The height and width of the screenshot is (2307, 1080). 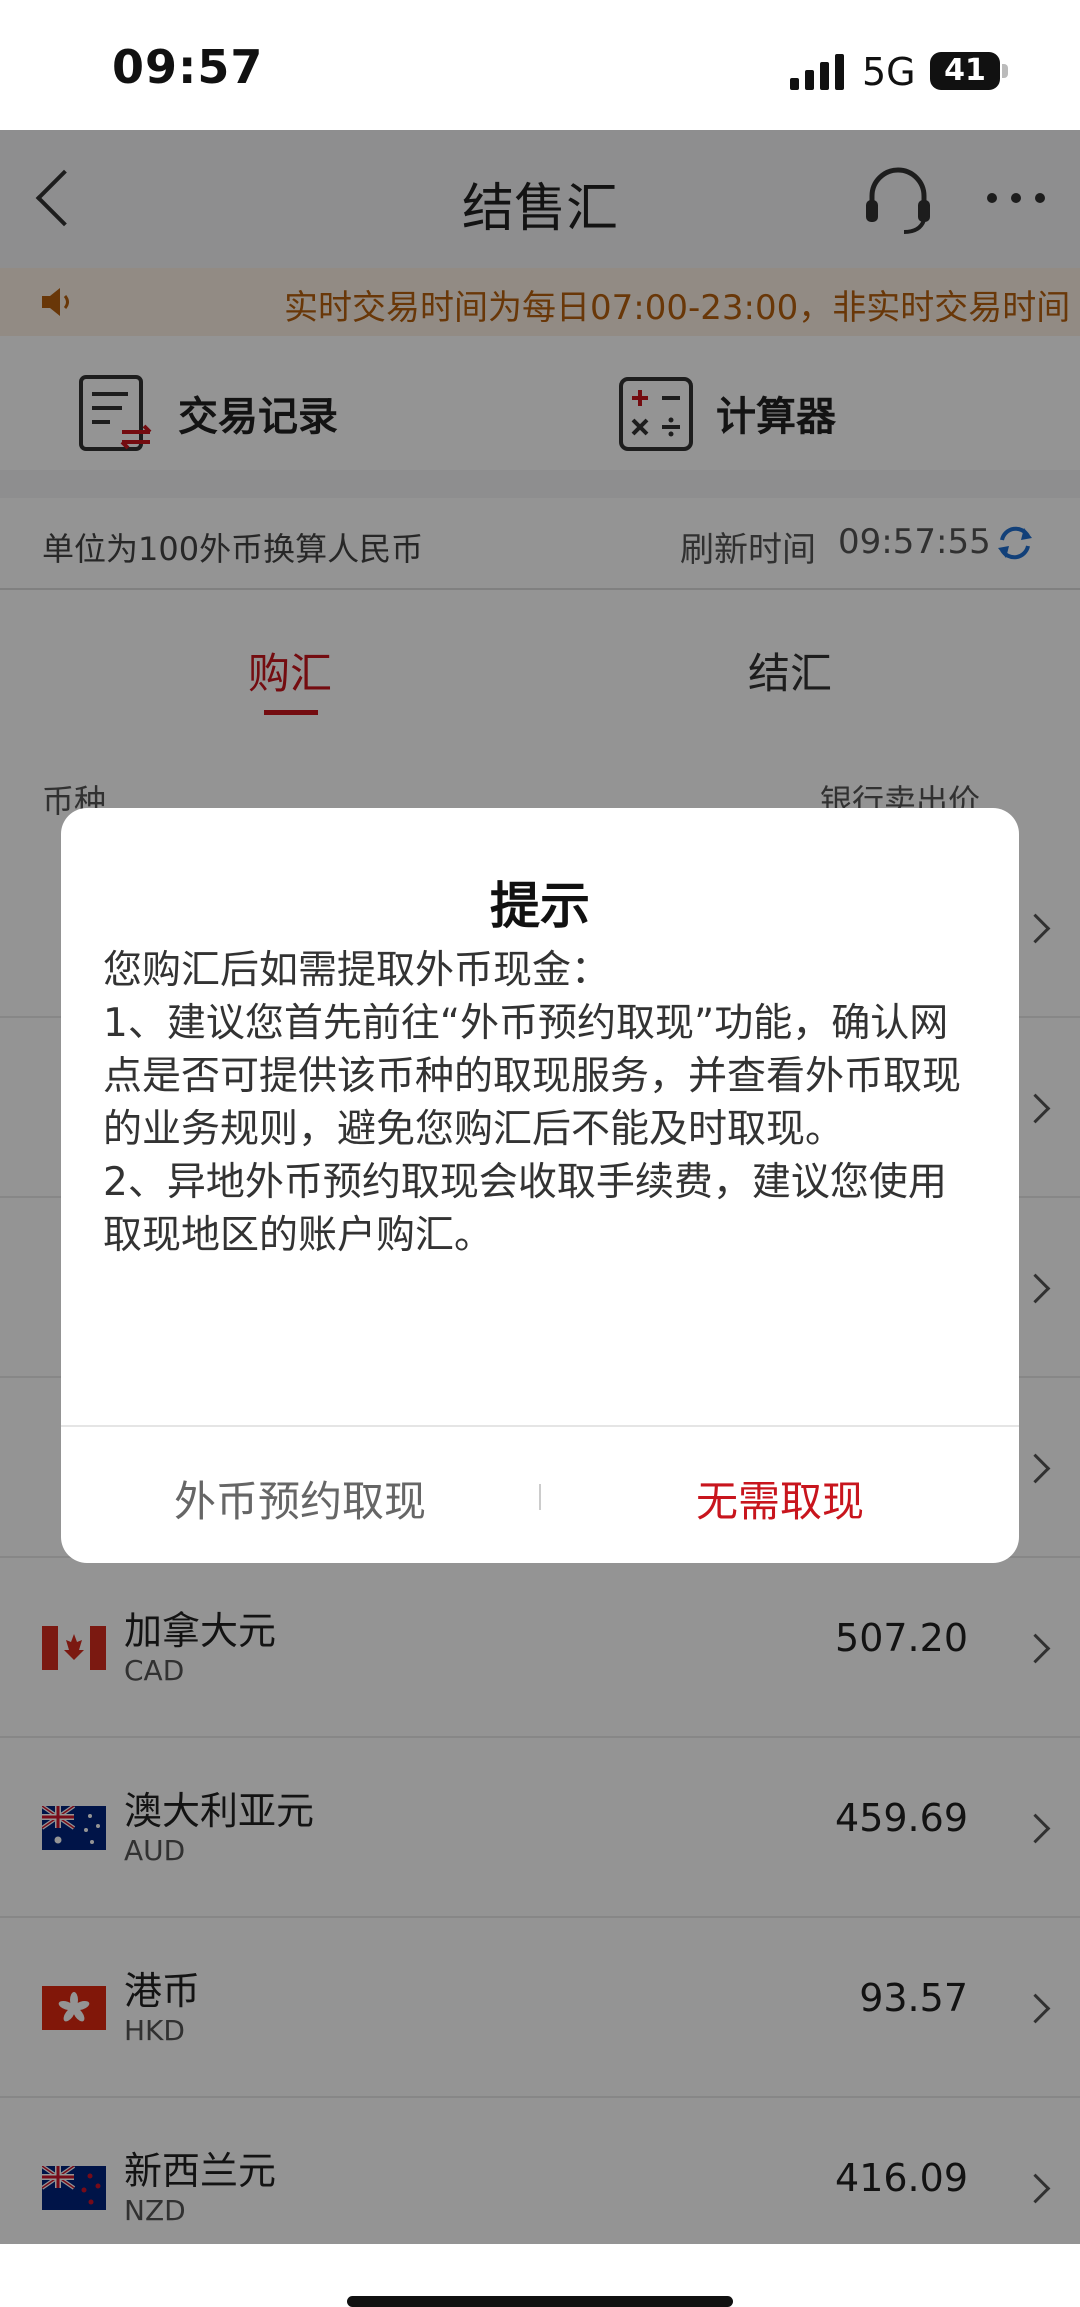 I want to click on no-withdrawal-button: 无需取现, so click(x=780, y=1498).